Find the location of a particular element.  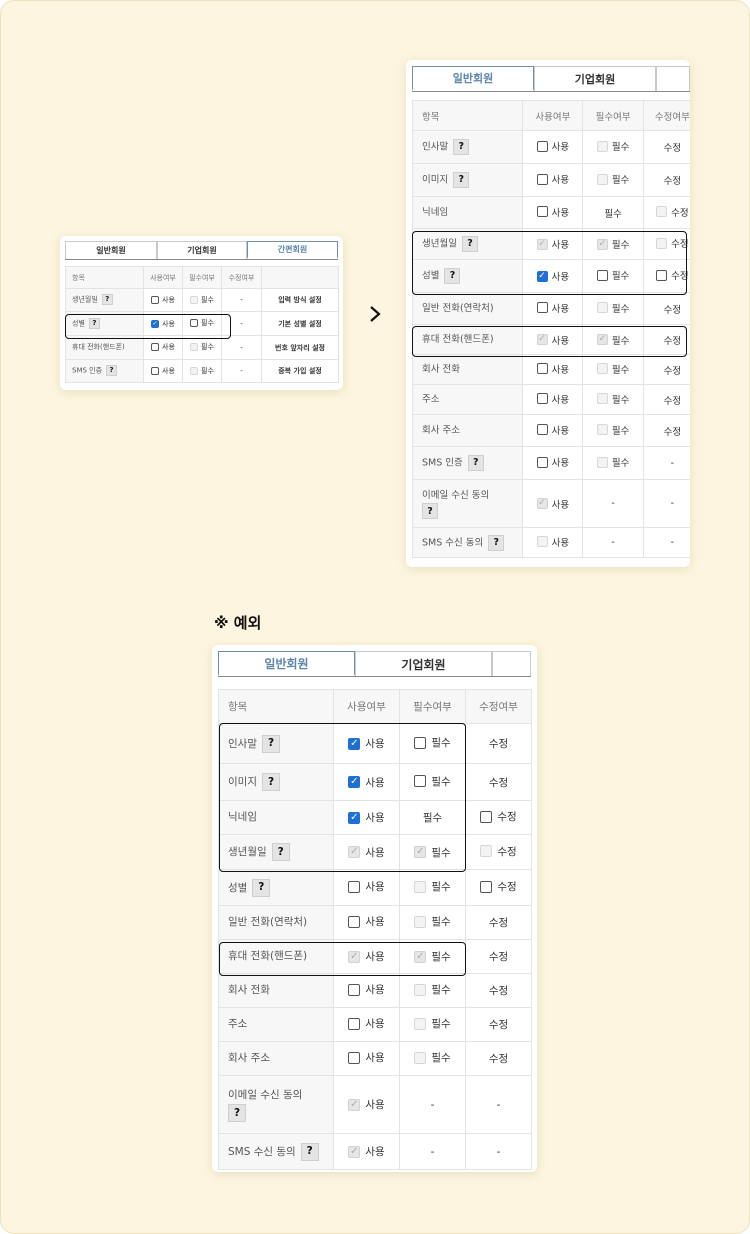

header-use: 사용여부 is located at coordinates (163, 277).